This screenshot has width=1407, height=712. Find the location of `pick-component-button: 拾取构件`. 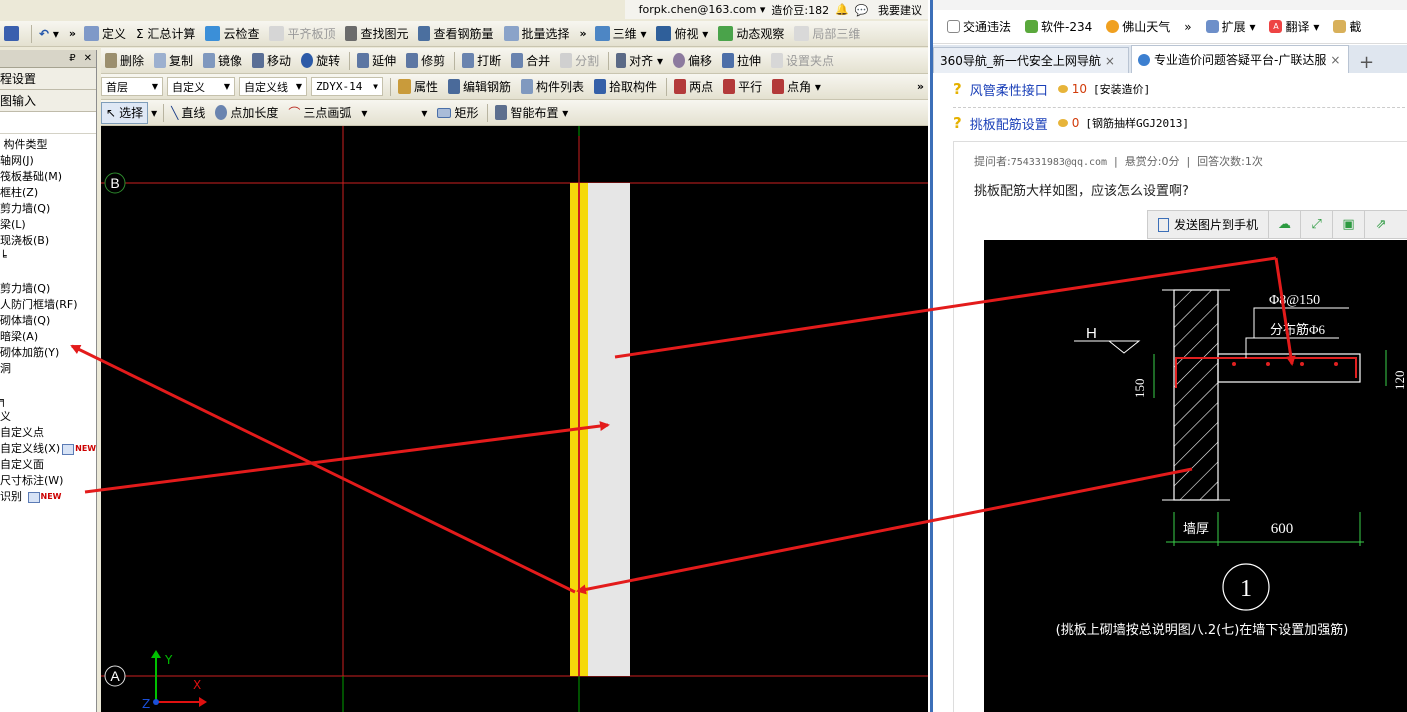

pick-component-button: 拾取构件 is located at coordinates (625, 87).